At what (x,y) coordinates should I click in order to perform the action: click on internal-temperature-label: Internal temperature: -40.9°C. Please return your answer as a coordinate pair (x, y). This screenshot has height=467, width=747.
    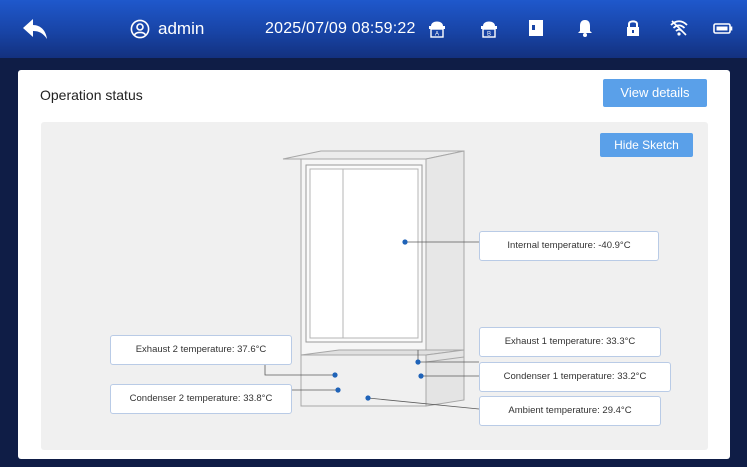
    Looking at the image, I should click on (569, 246).